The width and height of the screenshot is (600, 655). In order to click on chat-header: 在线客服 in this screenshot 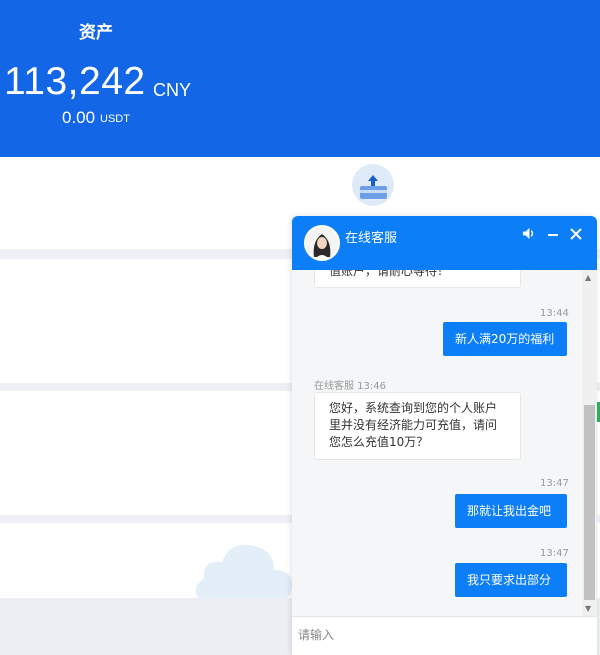, I will do `click(444, 243)`.